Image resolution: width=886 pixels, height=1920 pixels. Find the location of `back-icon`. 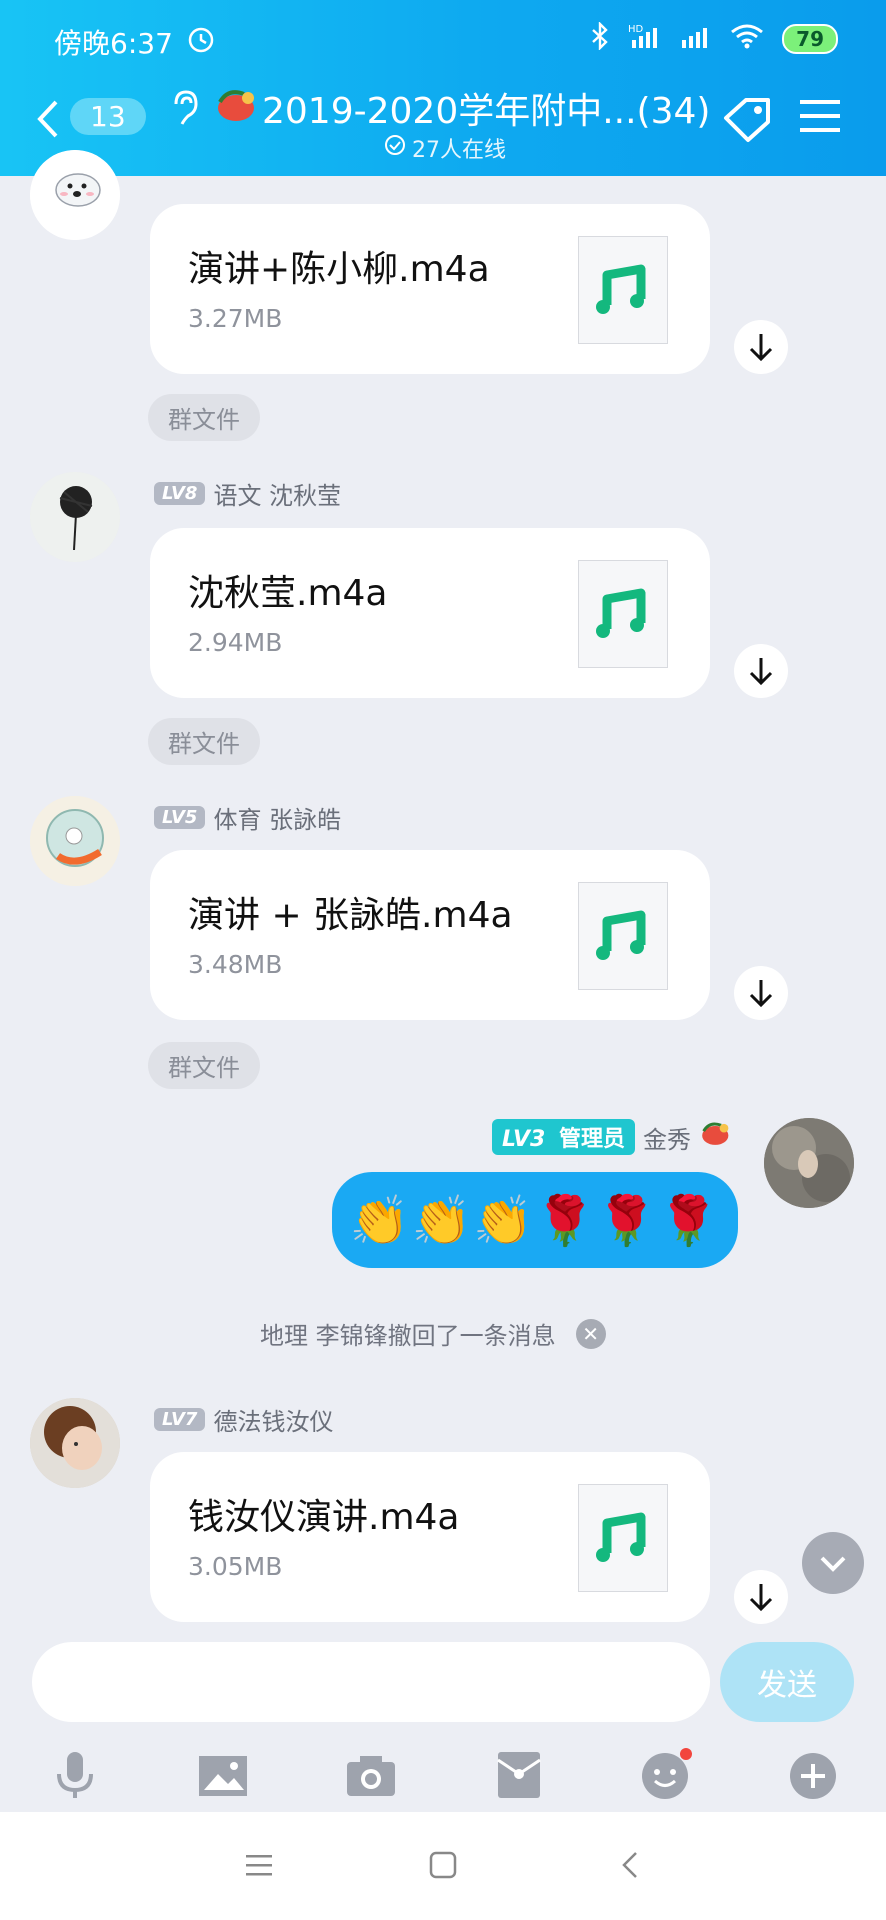

back-icon is located at coordinates (47, 122).